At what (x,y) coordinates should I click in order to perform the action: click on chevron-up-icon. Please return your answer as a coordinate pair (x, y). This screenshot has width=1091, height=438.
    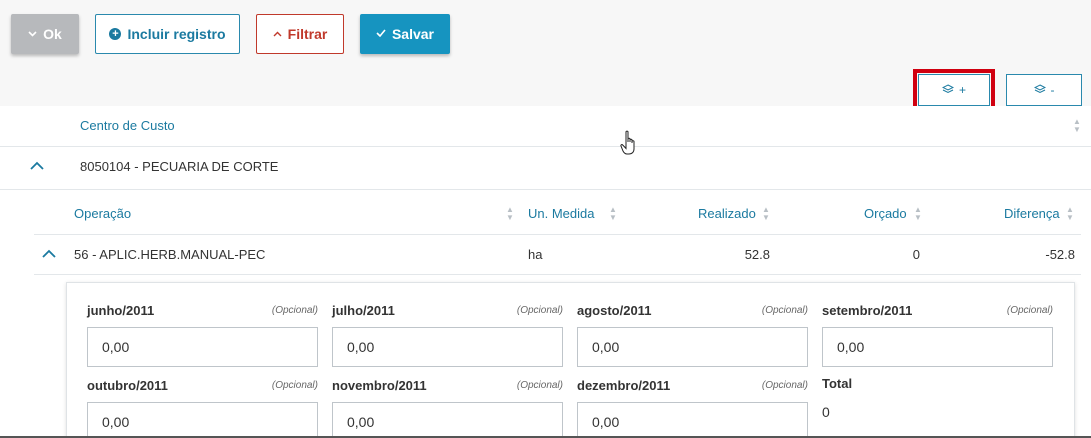
    Looking at the image, I should click on (277, 34).